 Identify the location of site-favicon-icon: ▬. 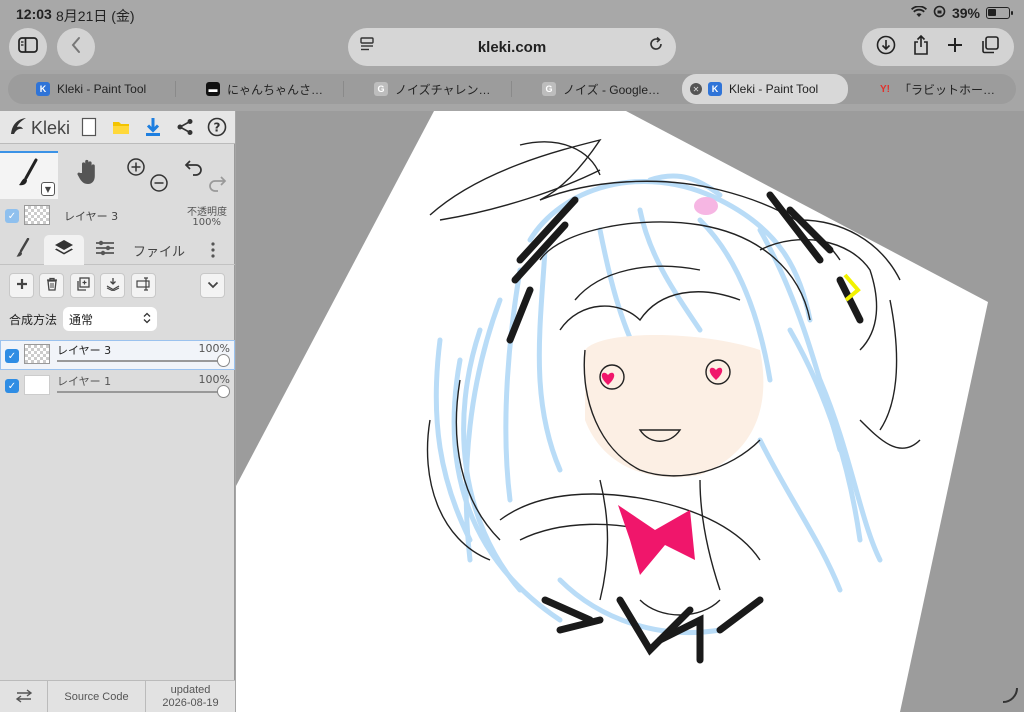
(213, 89).